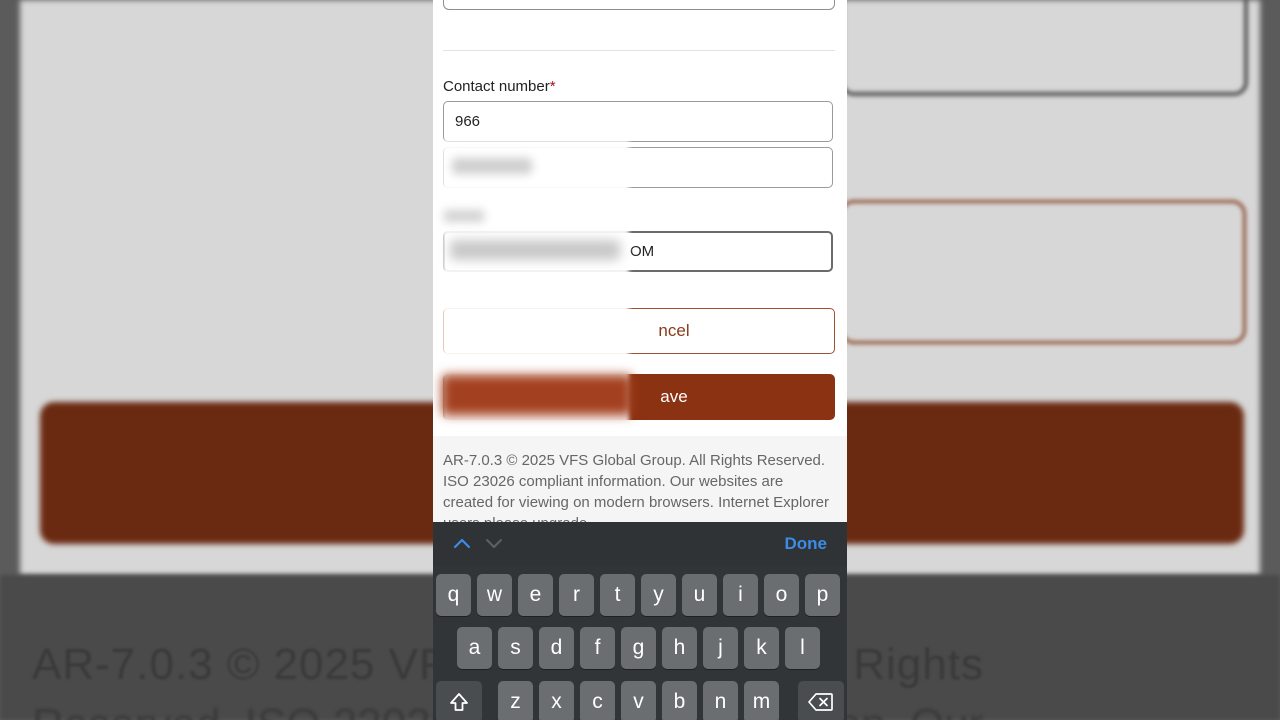 The height and width of the screenshot is (720, 1280). I want to click on key-w: w, so click(494, 595).